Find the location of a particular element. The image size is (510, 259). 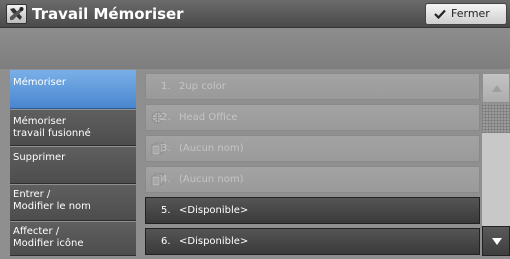

item-number: 1. is located at coordinates (166, 86).